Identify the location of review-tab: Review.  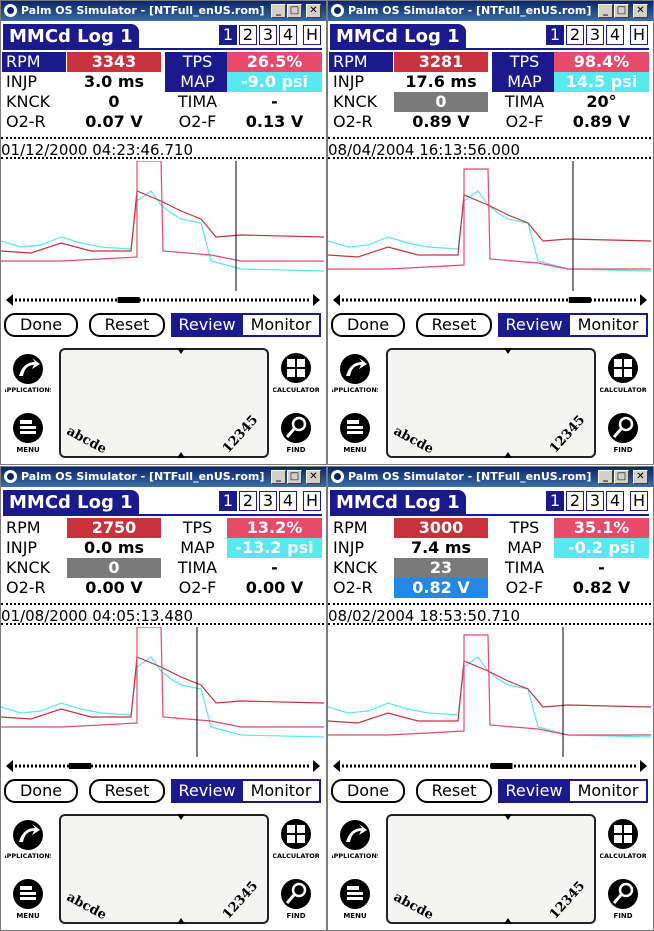
(207, 791).